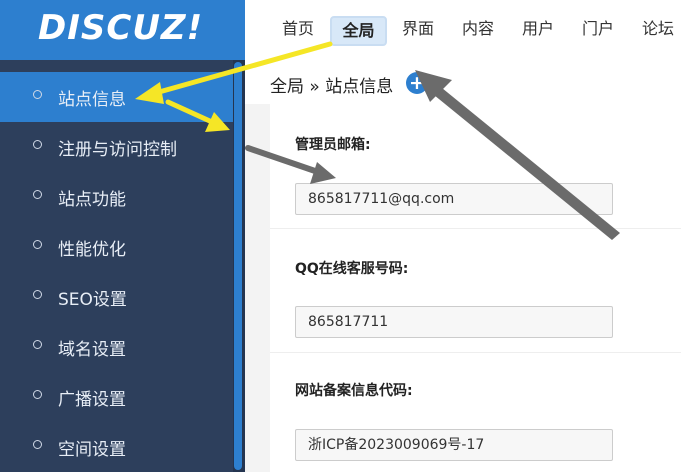  I want to click on sidebar-item-site-info: 站点信息, so click(116, 97).